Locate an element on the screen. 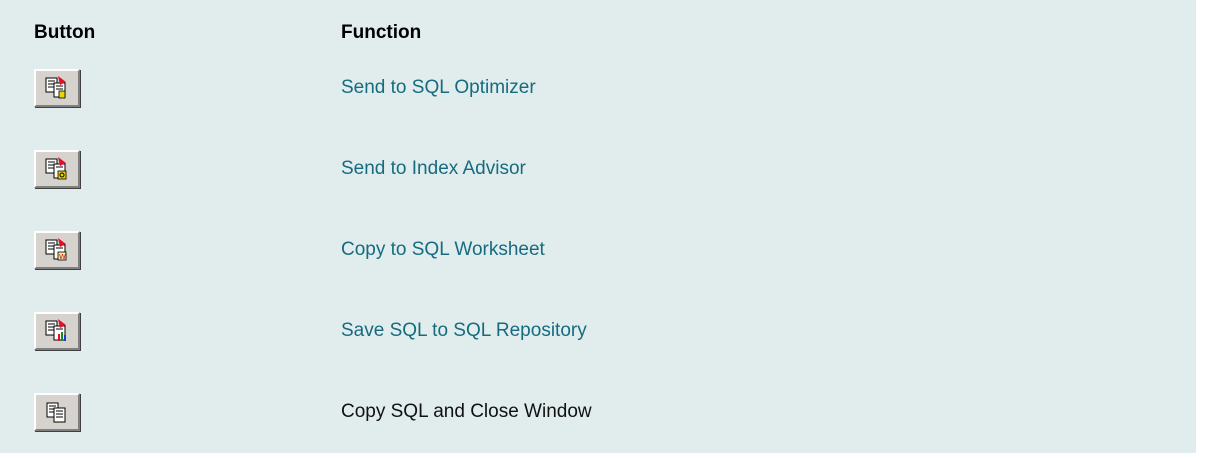  svg-text: W is located at coordinates (62, 257).